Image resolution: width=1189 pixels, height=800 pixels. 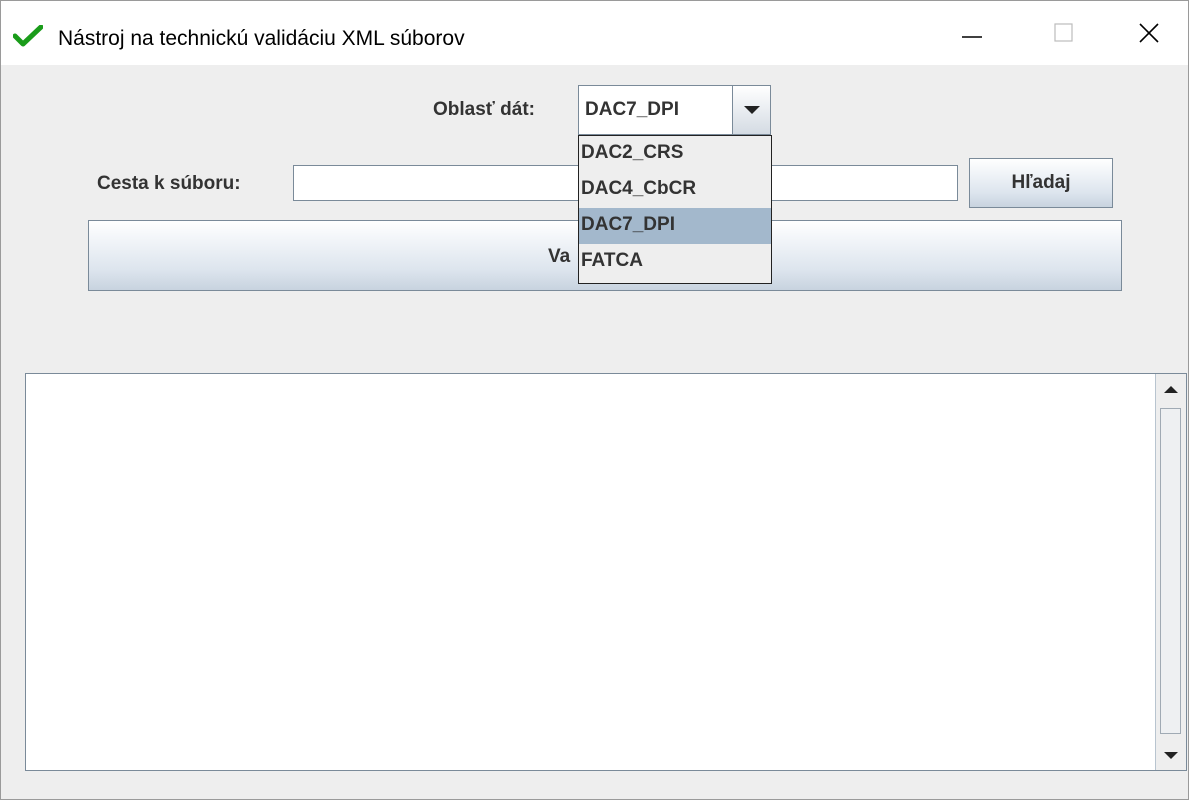 I want to click on minimize-button, so click(x=972, y=33).